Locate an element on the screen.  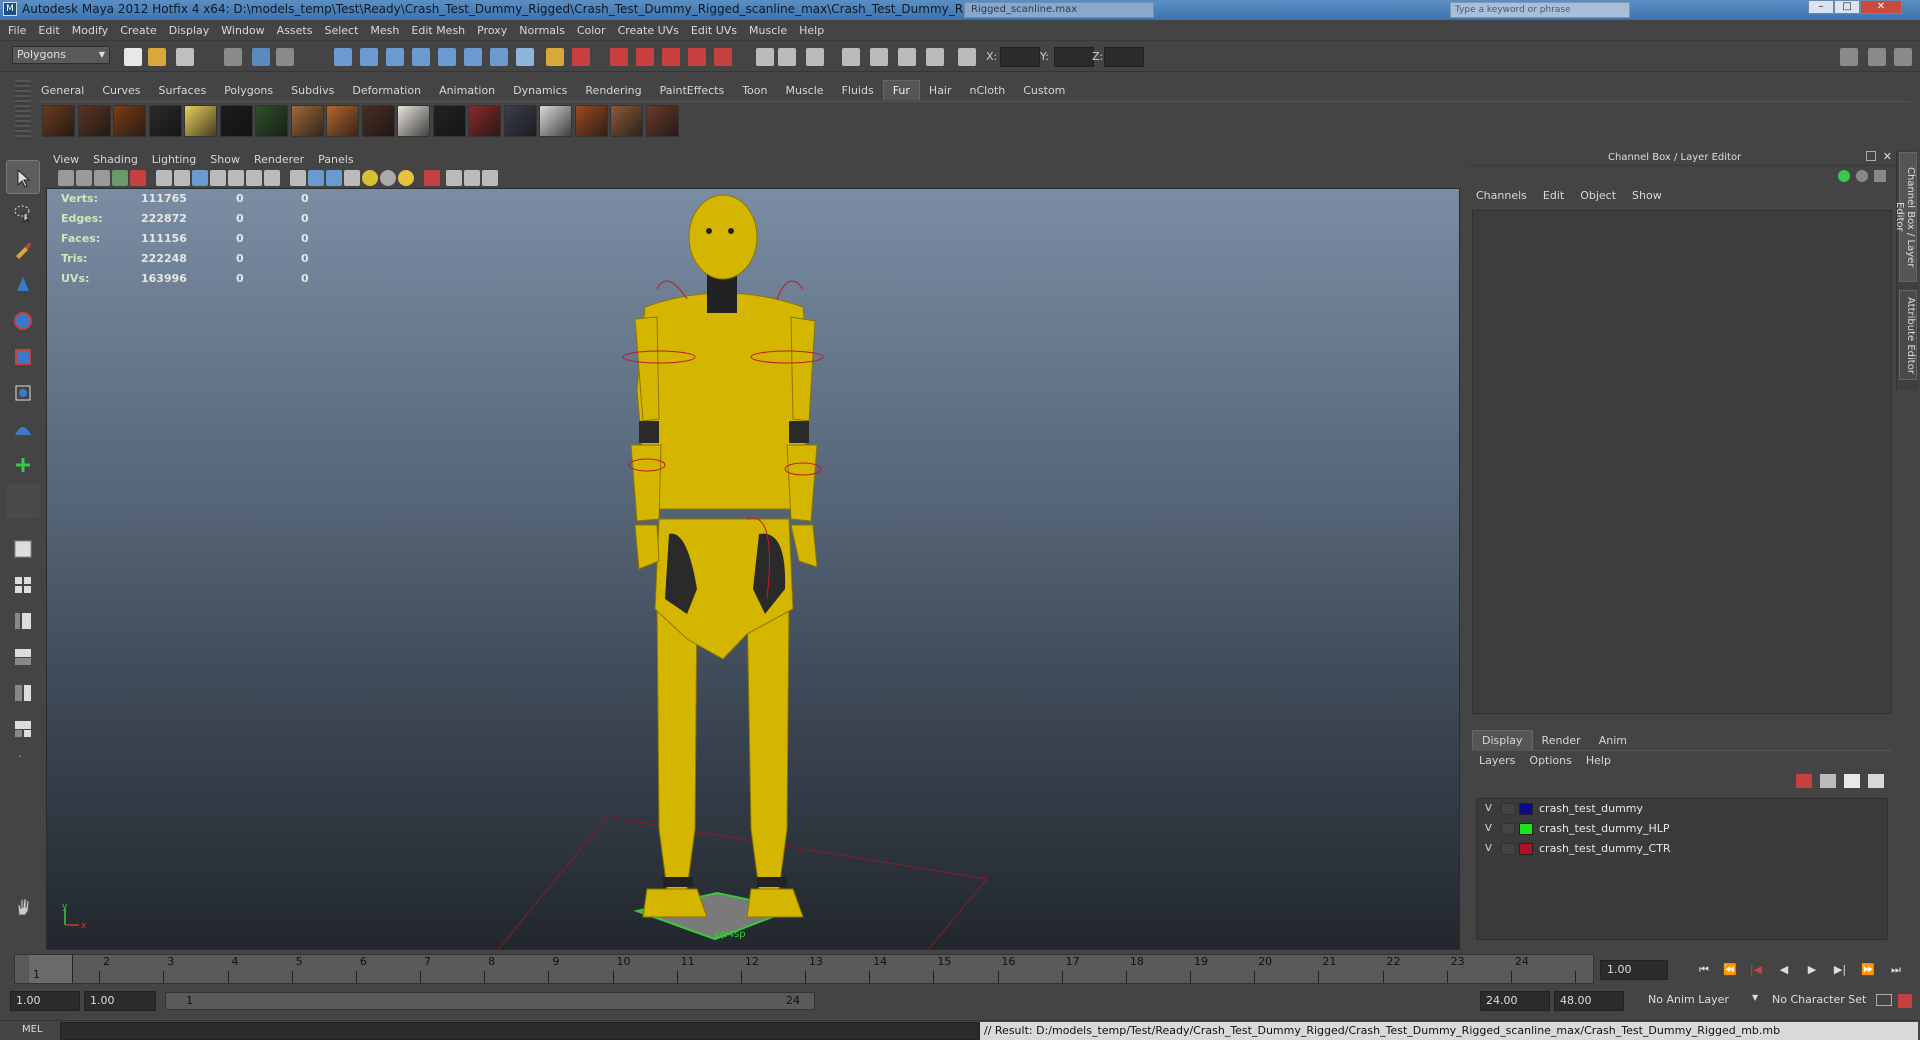
menu-create-uvs: Create UVs is located at coordinates (648, 30).